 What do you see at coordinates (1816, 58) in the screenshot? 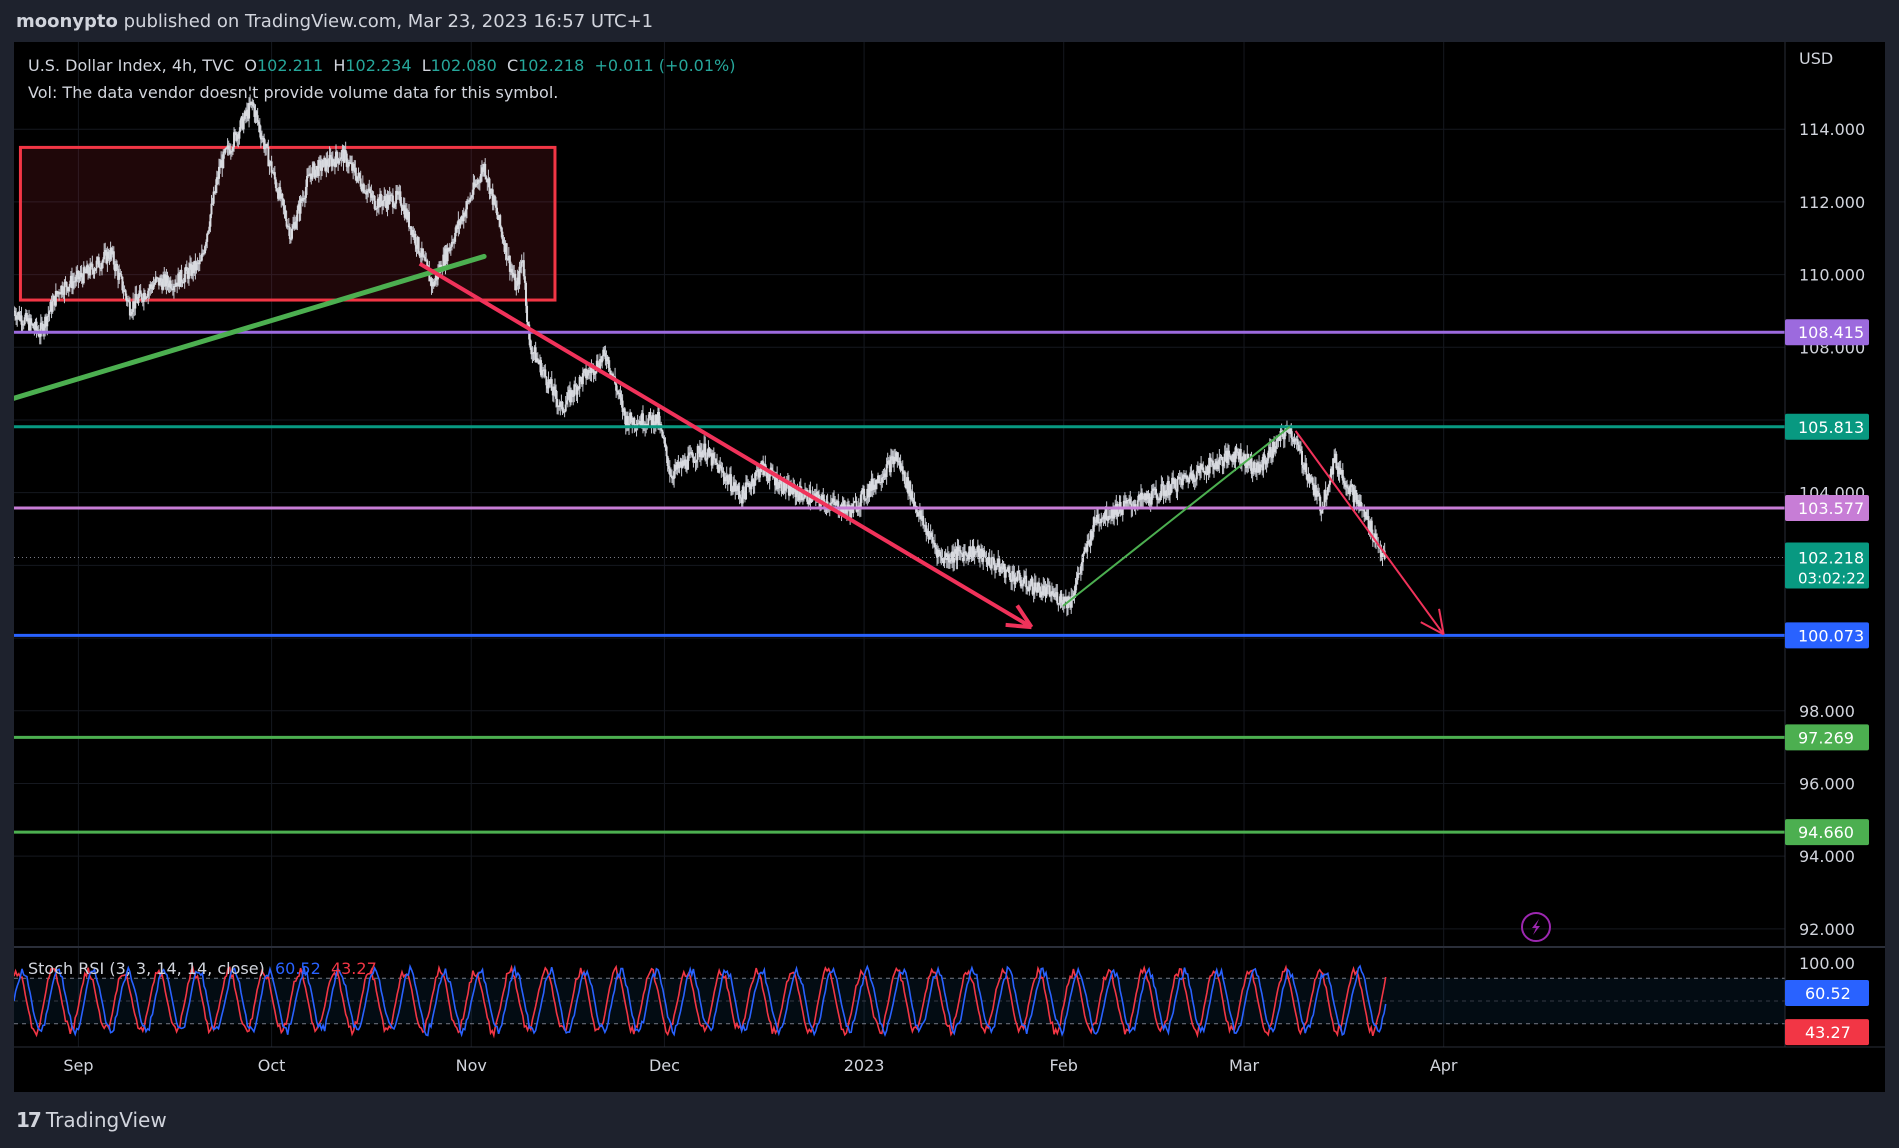
I see `currency-label: USD` at bounding box center [1816, 58].